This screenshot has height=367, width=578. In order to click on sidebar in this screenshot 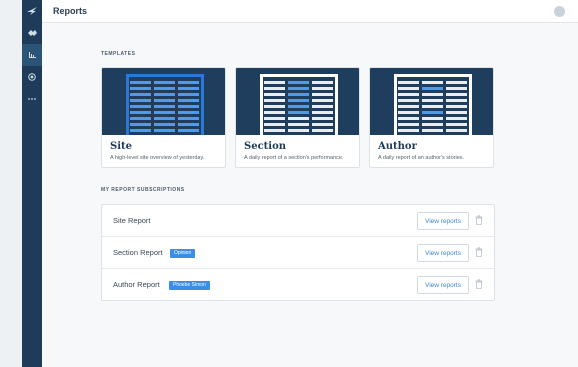, I will do `click(32, 183)`.